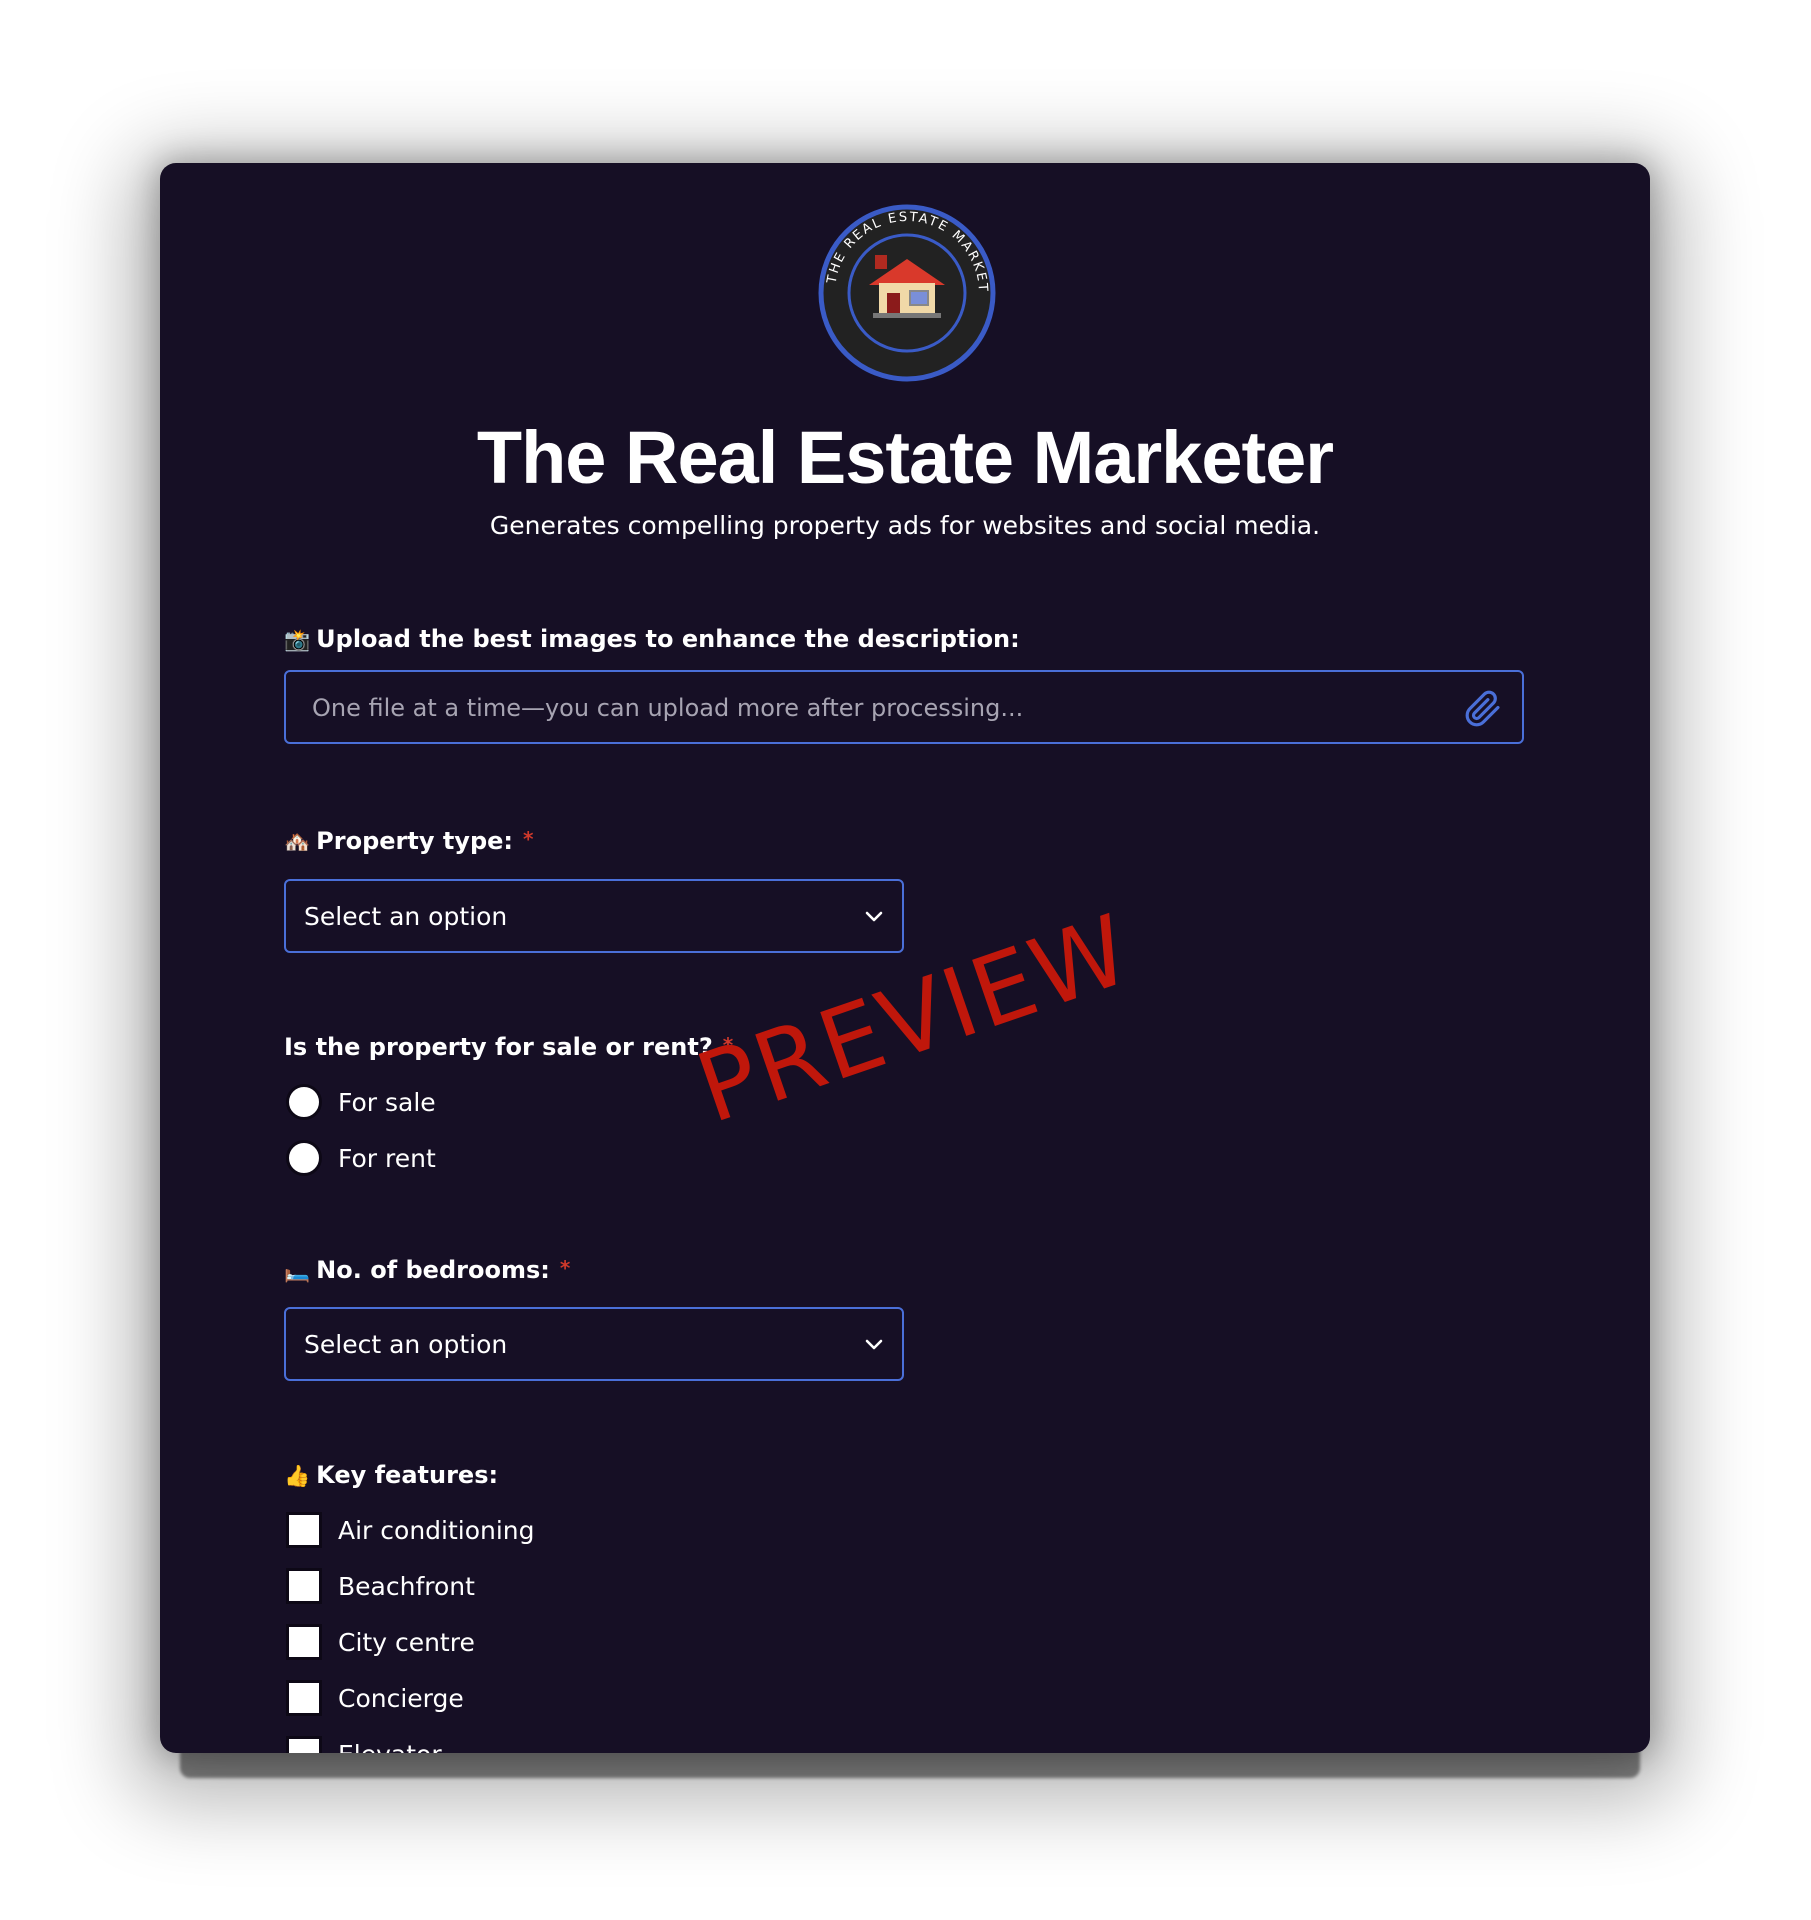  I want to click on bed-icon: 🛏️, so click(297, 1271).